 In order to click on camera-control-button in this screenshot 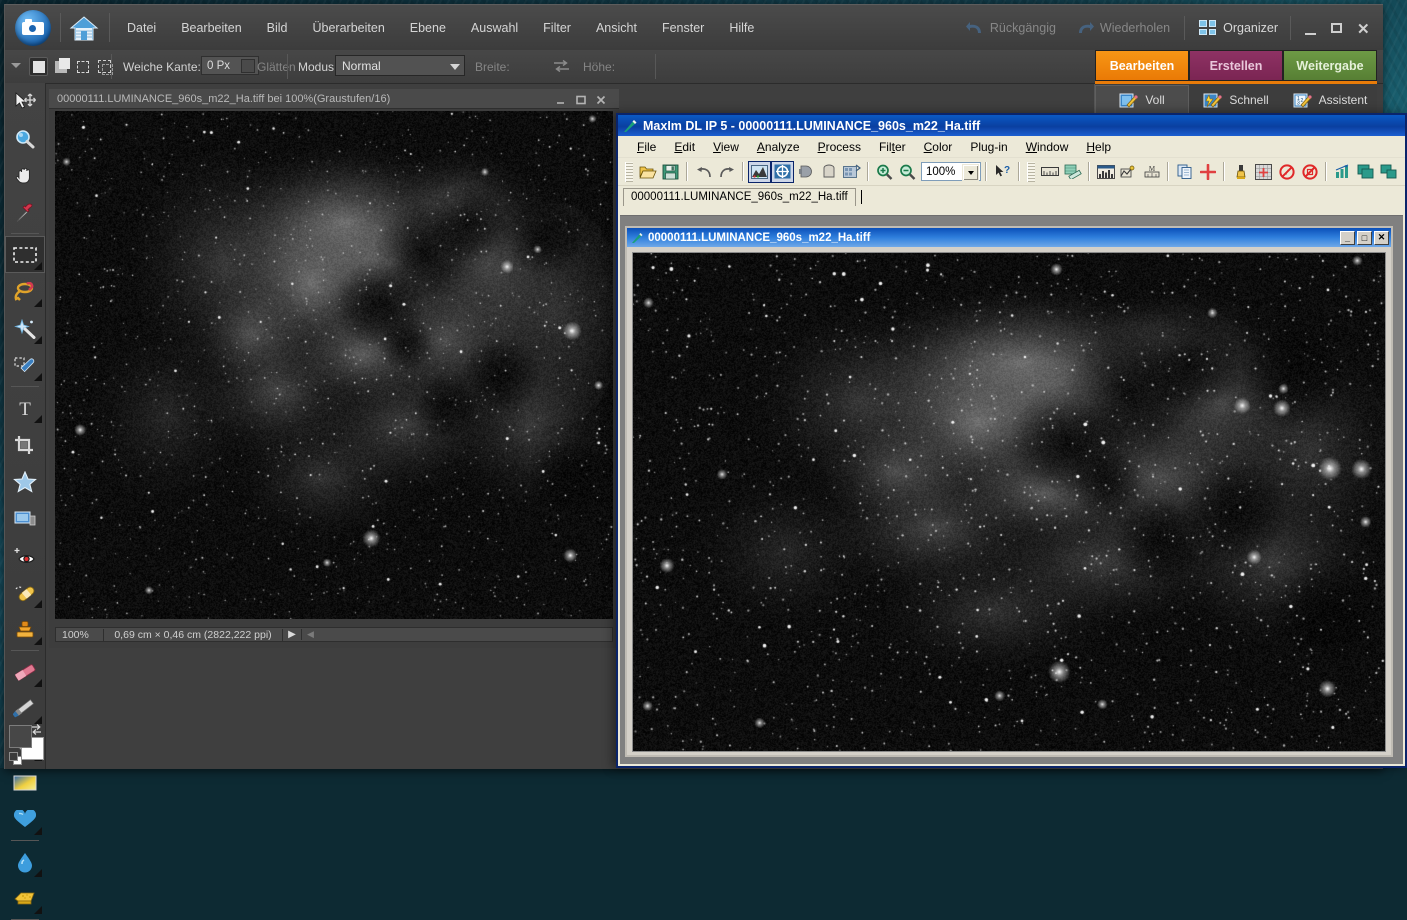, I will do `click(828, 172)`.